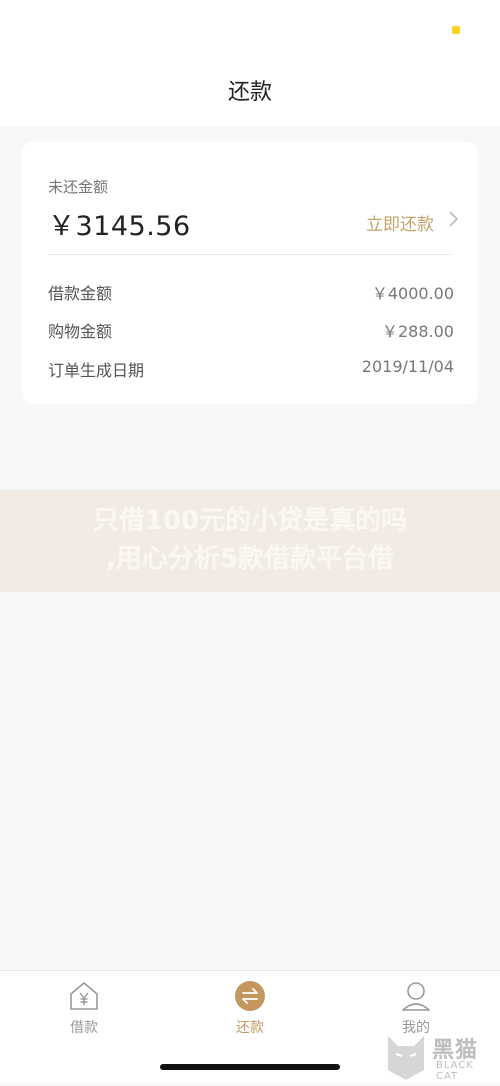 The height and width of the screenshot is (1086, 500). I want to click on detail-value: ￥4000.00, so click(412, 293).